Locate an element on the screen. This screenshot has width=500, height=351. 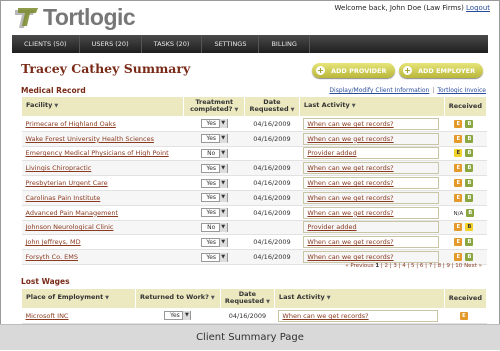
add-provider-label: ADD PROVIDER is located at coordinates (359, 70).